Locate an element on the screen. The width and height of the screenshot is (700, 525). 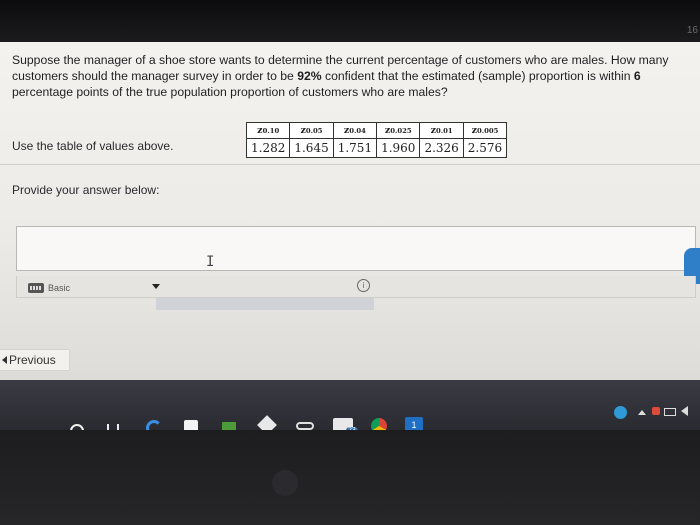
page-corner-number: 16 is located at coordinates (692, 30).